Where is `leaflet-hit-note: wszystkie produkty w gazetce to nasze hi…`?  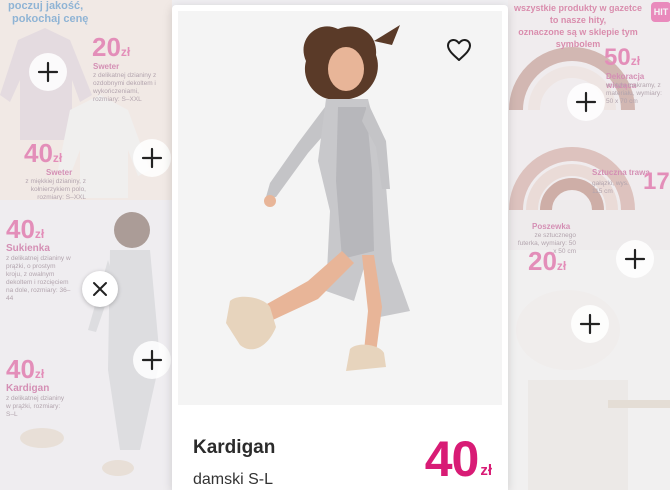
leaflet-hit-note: wszystkie produkty w gazetce to nasze hi… is located at coordinates (578, 26).